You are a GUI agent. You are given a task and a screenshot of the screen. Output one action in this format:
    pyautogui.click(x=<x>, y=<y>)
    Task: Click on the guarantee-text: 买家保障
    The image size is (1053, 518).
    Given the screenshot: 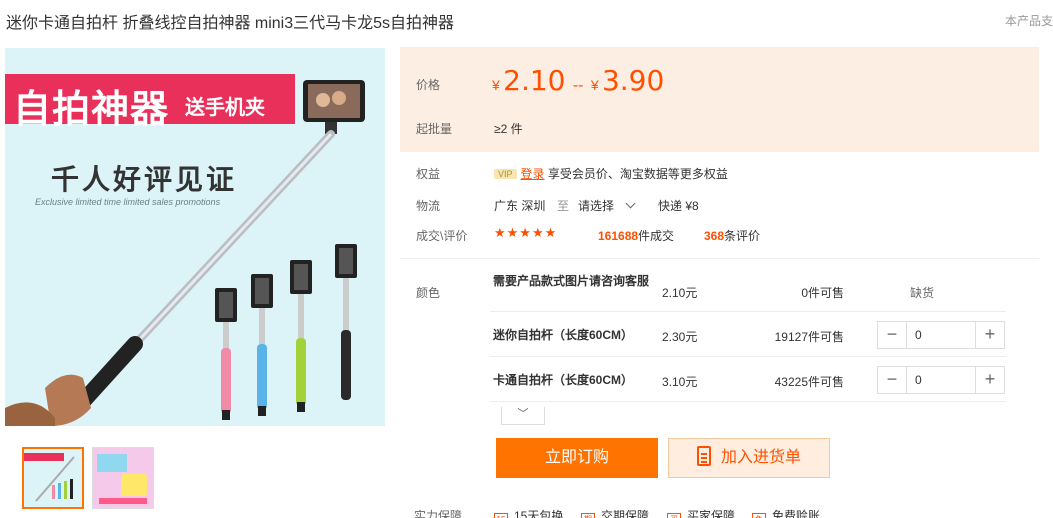 What is the action you would take?
    pyautogui.click(x=711, y=513)
    